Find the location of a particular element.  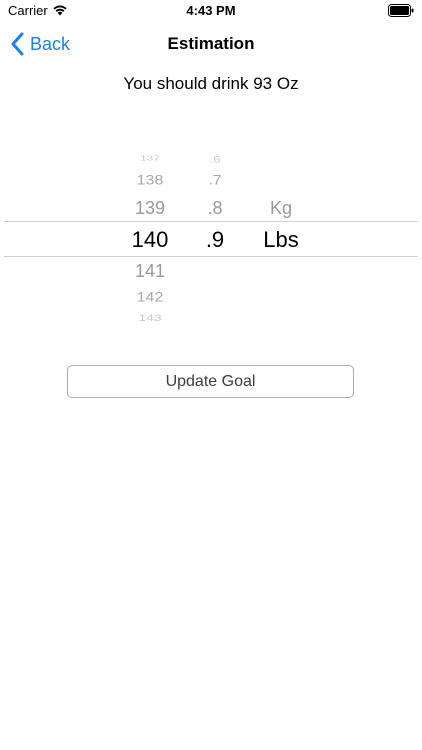

page-title: Estimation is located at coordinates (211, 43).